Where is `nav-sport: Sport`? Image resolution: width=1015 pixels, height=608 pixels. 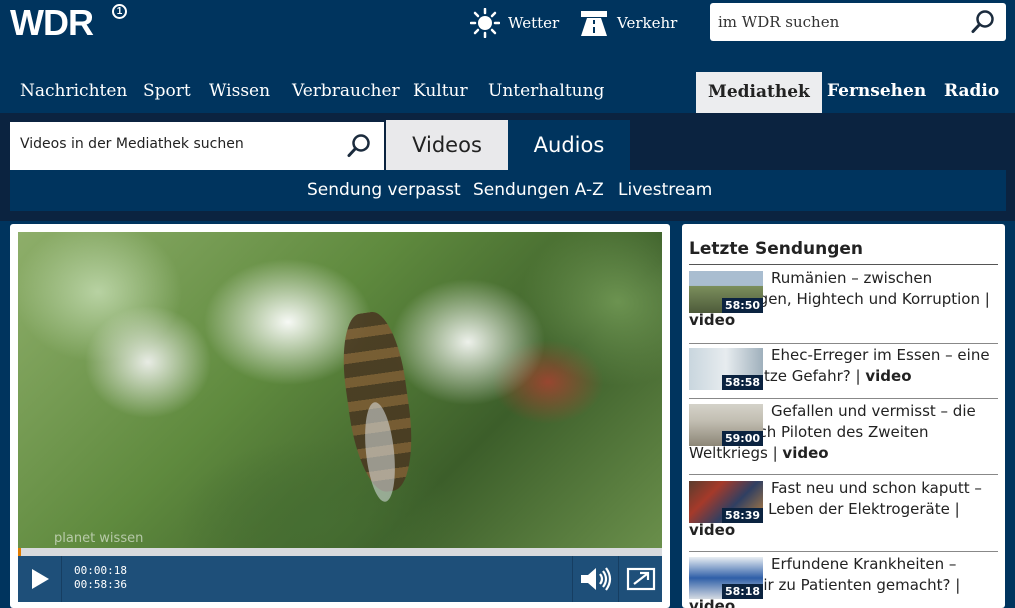 nav-sport: Sport is located at coordinates (167, 91).